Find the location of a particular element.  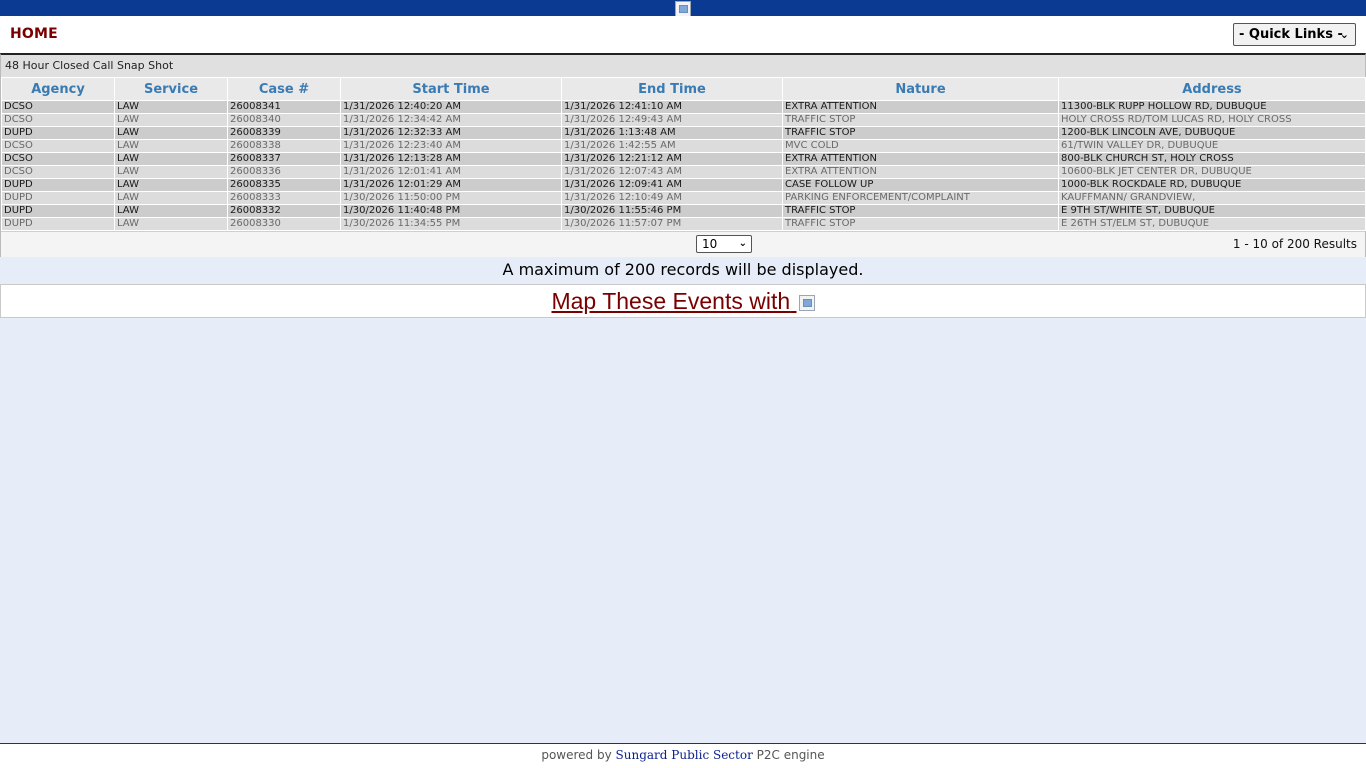

cell-case-number: 26008339 is located at coordinates (284, 133).